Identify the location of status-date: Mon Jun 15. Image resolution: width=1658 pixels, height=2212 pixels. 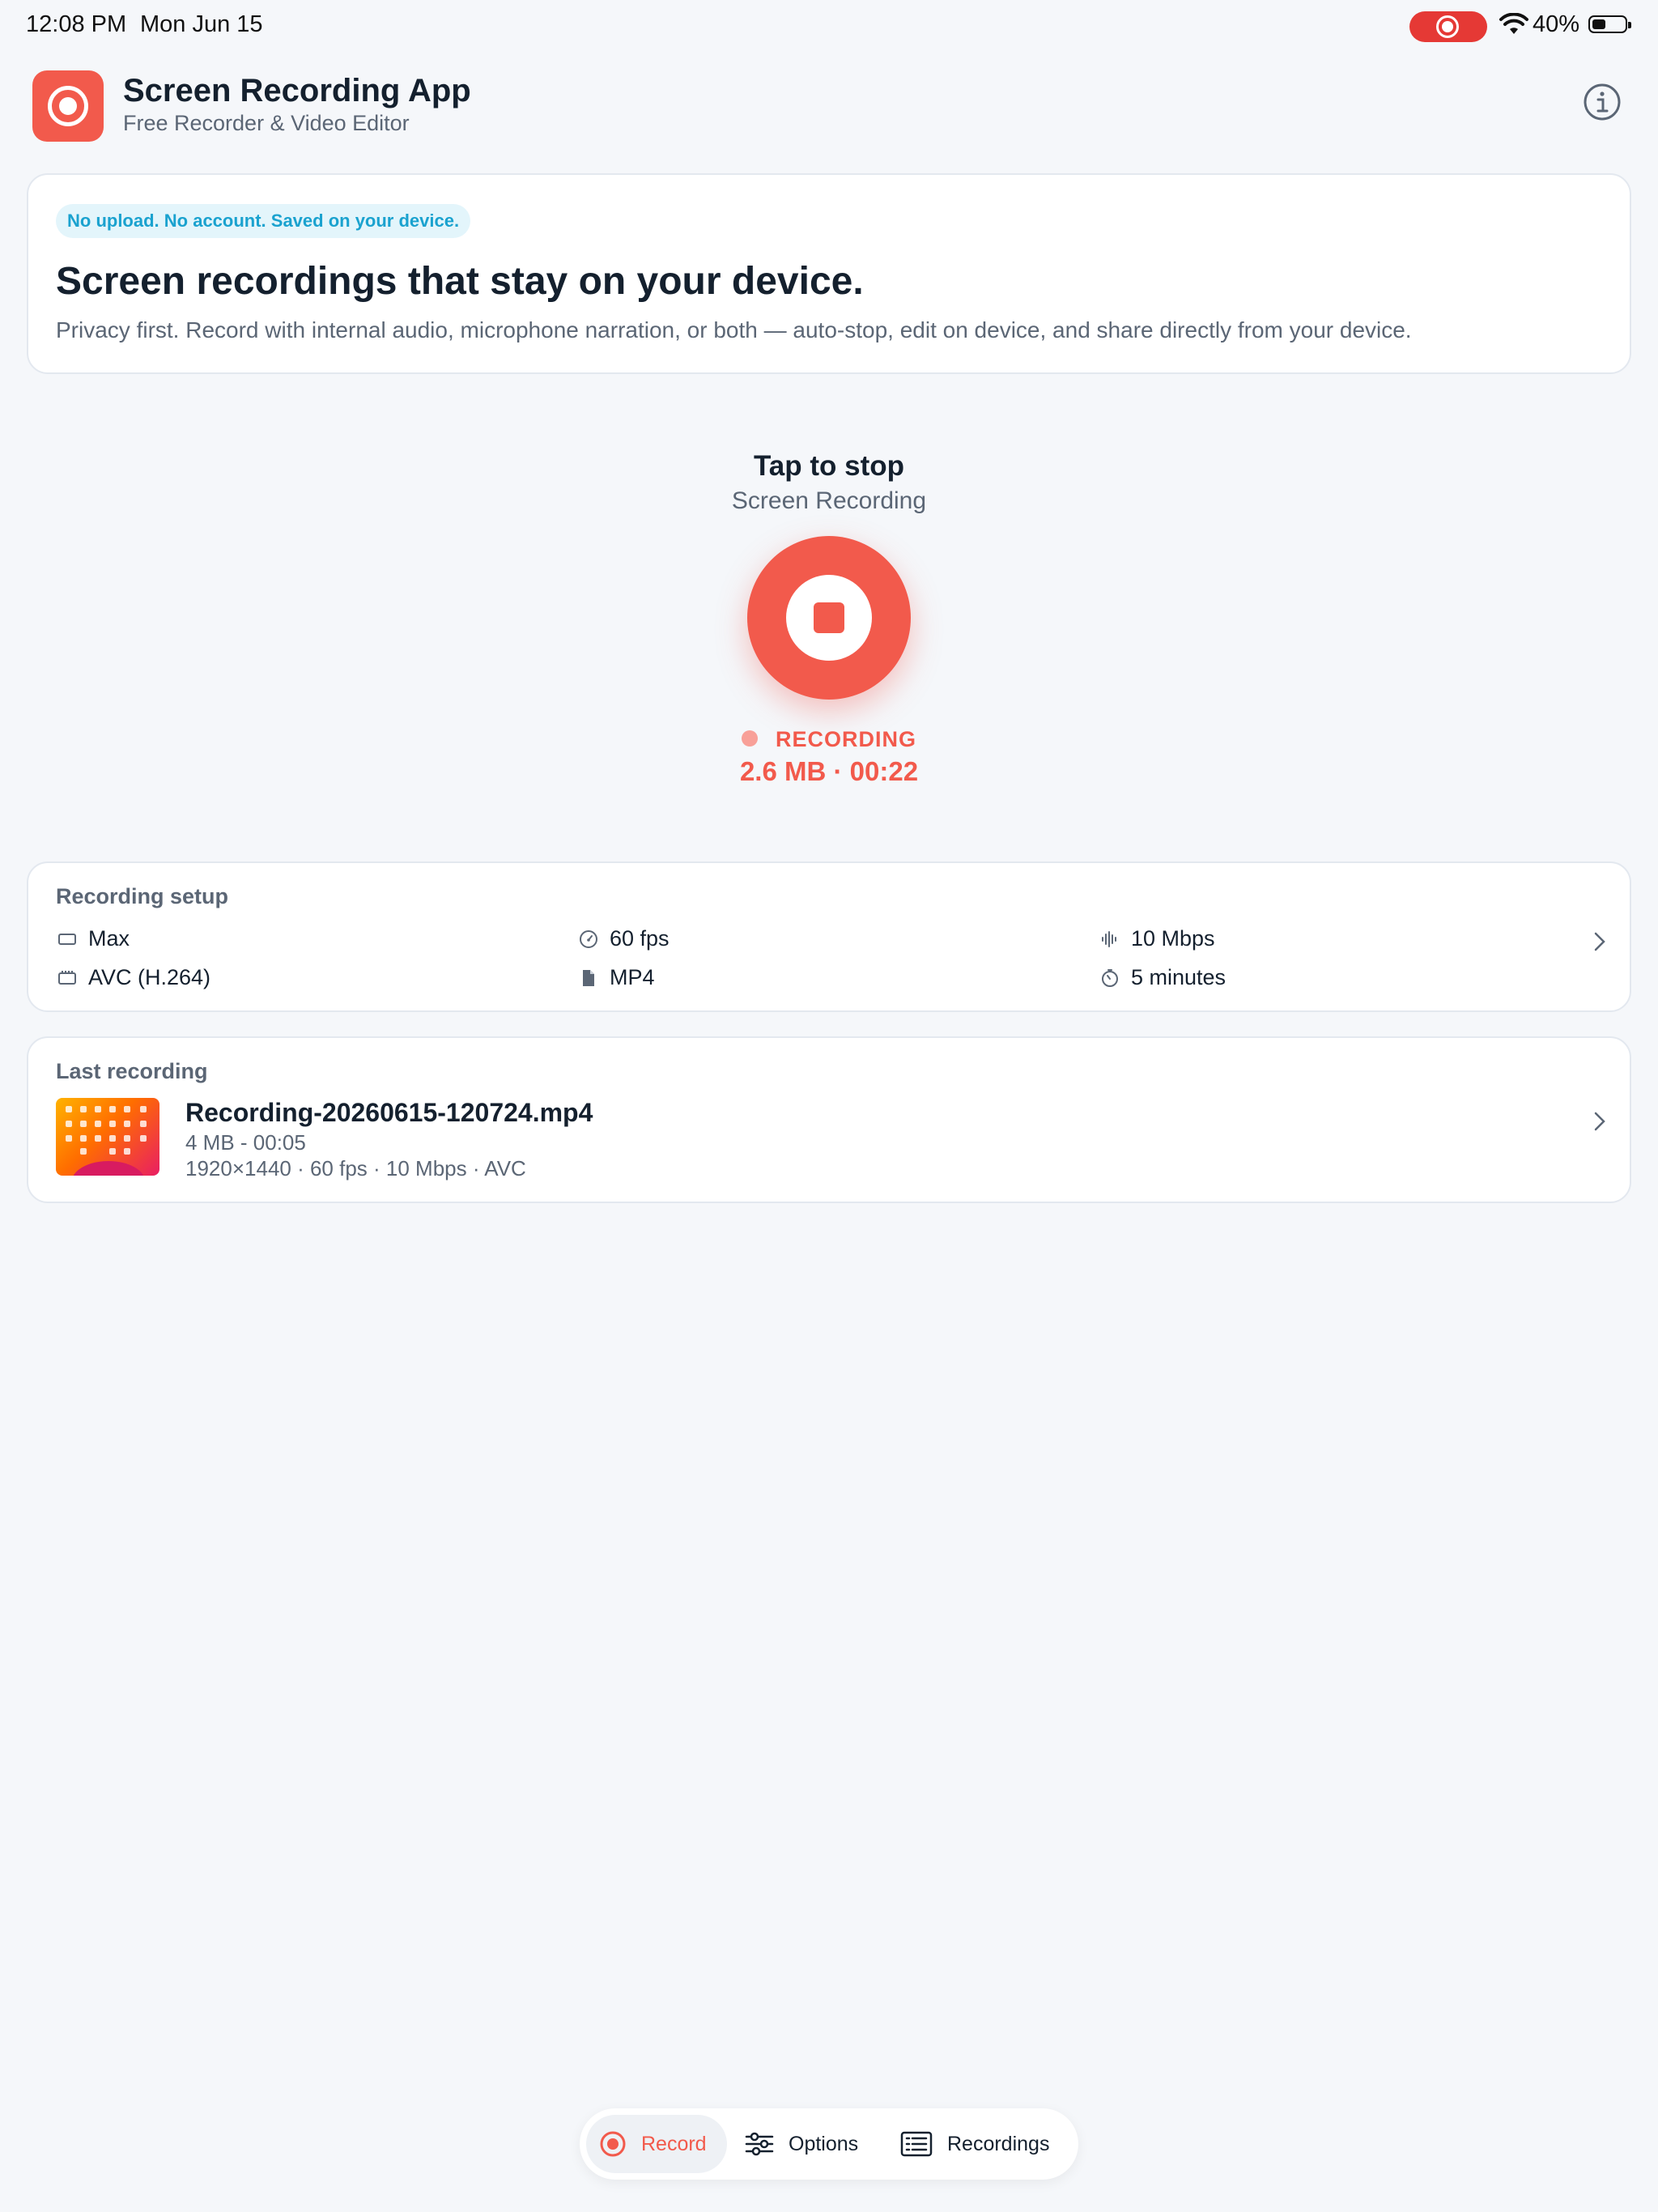
(201, 24).